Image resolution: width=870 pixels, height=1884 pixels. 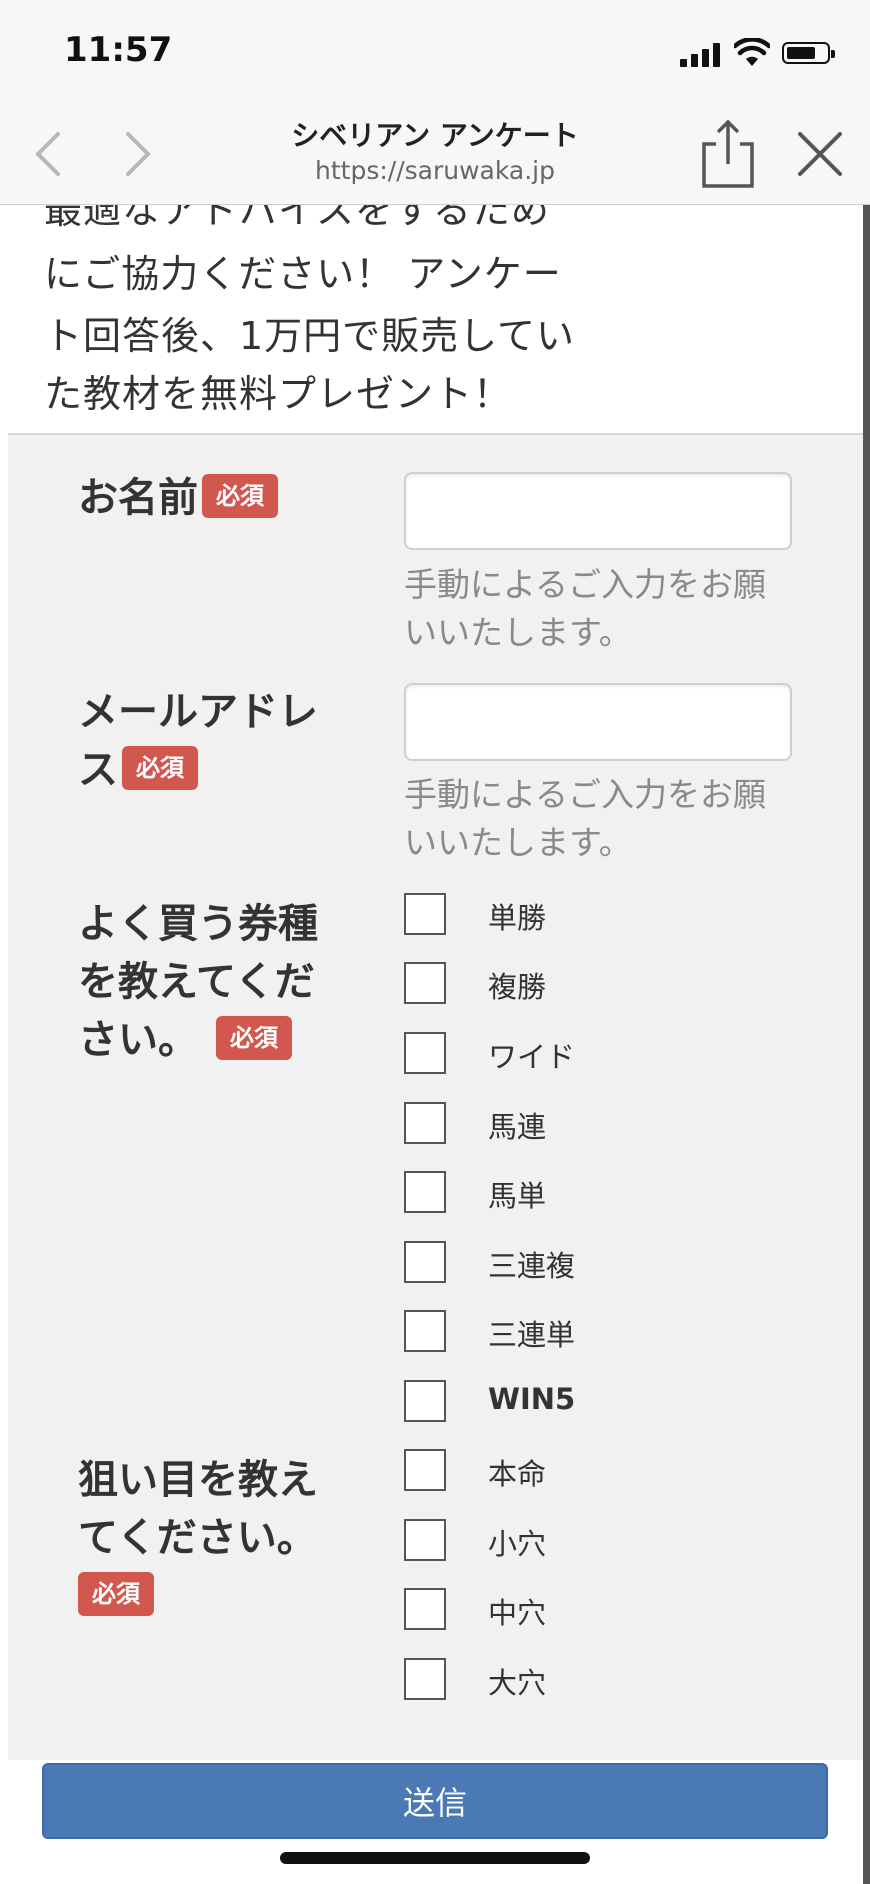 I want to click on email-label-text: メールアドレ, so click(x=198, y=712).